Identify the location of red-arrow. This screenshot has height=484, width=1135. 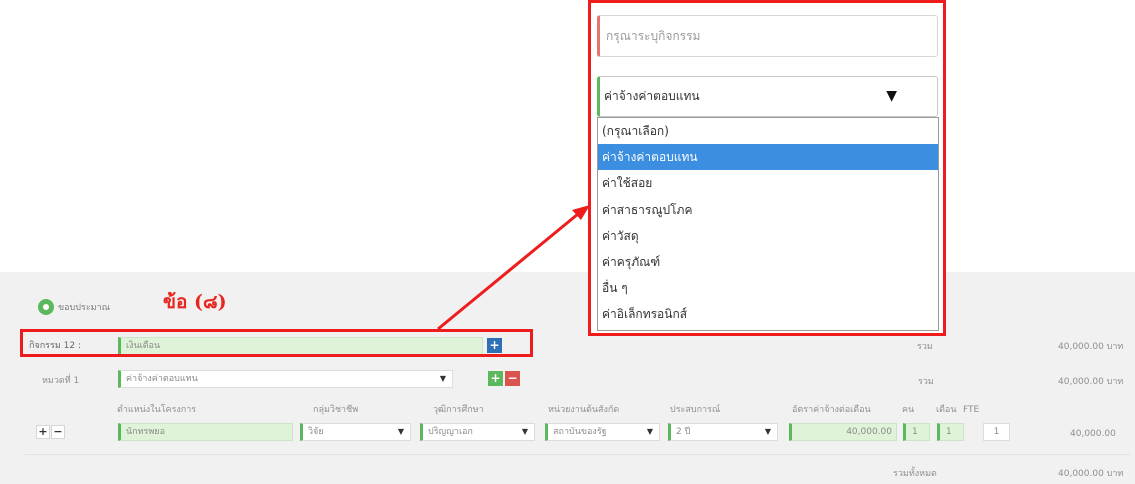
(513, 268).